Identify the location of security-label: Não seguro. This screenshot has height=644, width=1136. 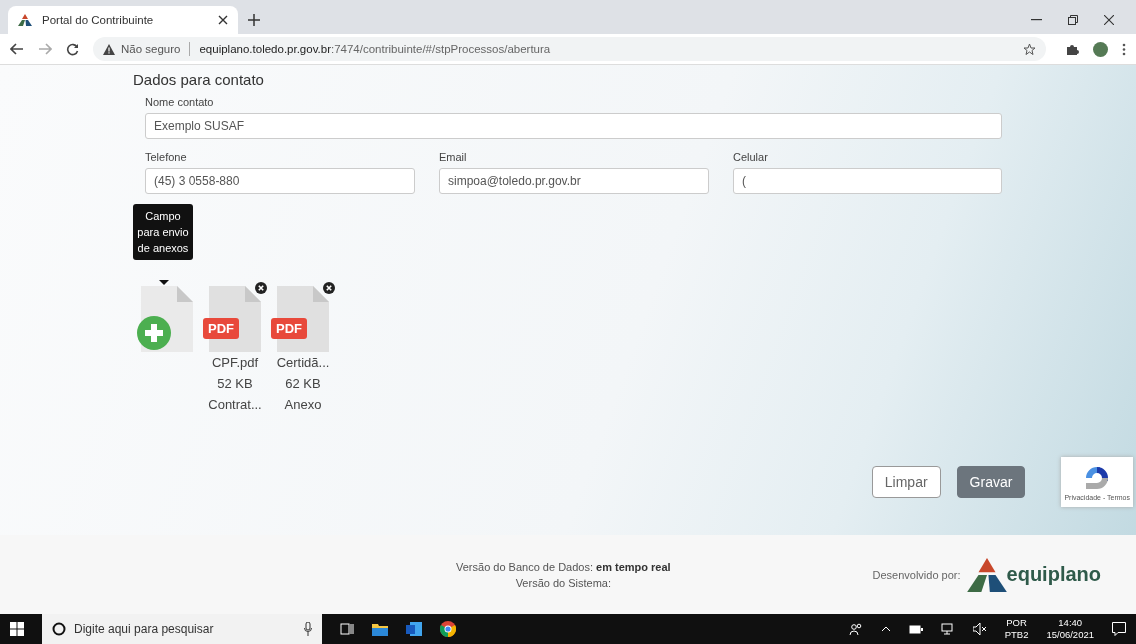
(151, 49).